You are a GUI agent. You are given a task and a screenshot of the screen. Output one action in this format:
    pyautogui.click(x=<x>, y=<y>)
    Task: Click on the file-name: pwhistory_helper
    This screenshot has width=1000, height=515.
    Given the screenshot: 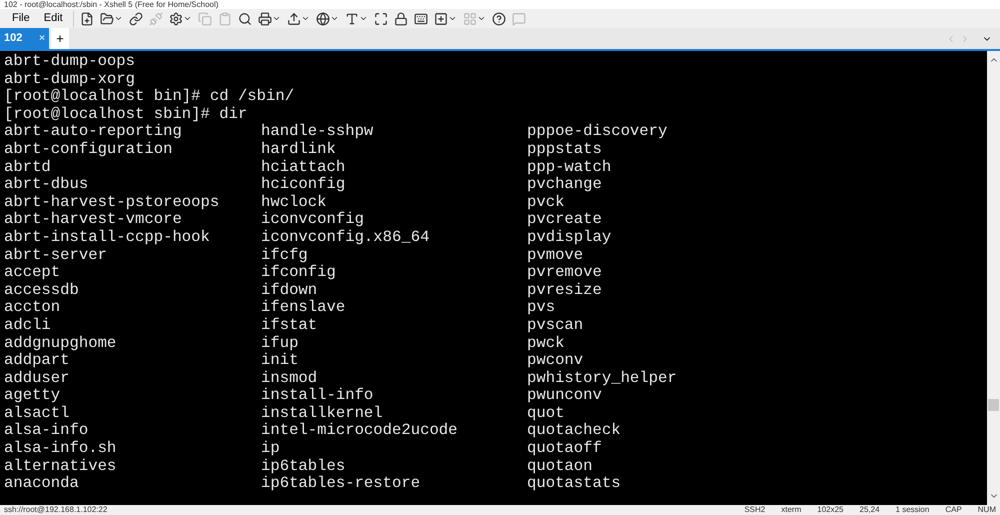 What is the action you would take?
    pyautogui.click(x=602, y=379)
    